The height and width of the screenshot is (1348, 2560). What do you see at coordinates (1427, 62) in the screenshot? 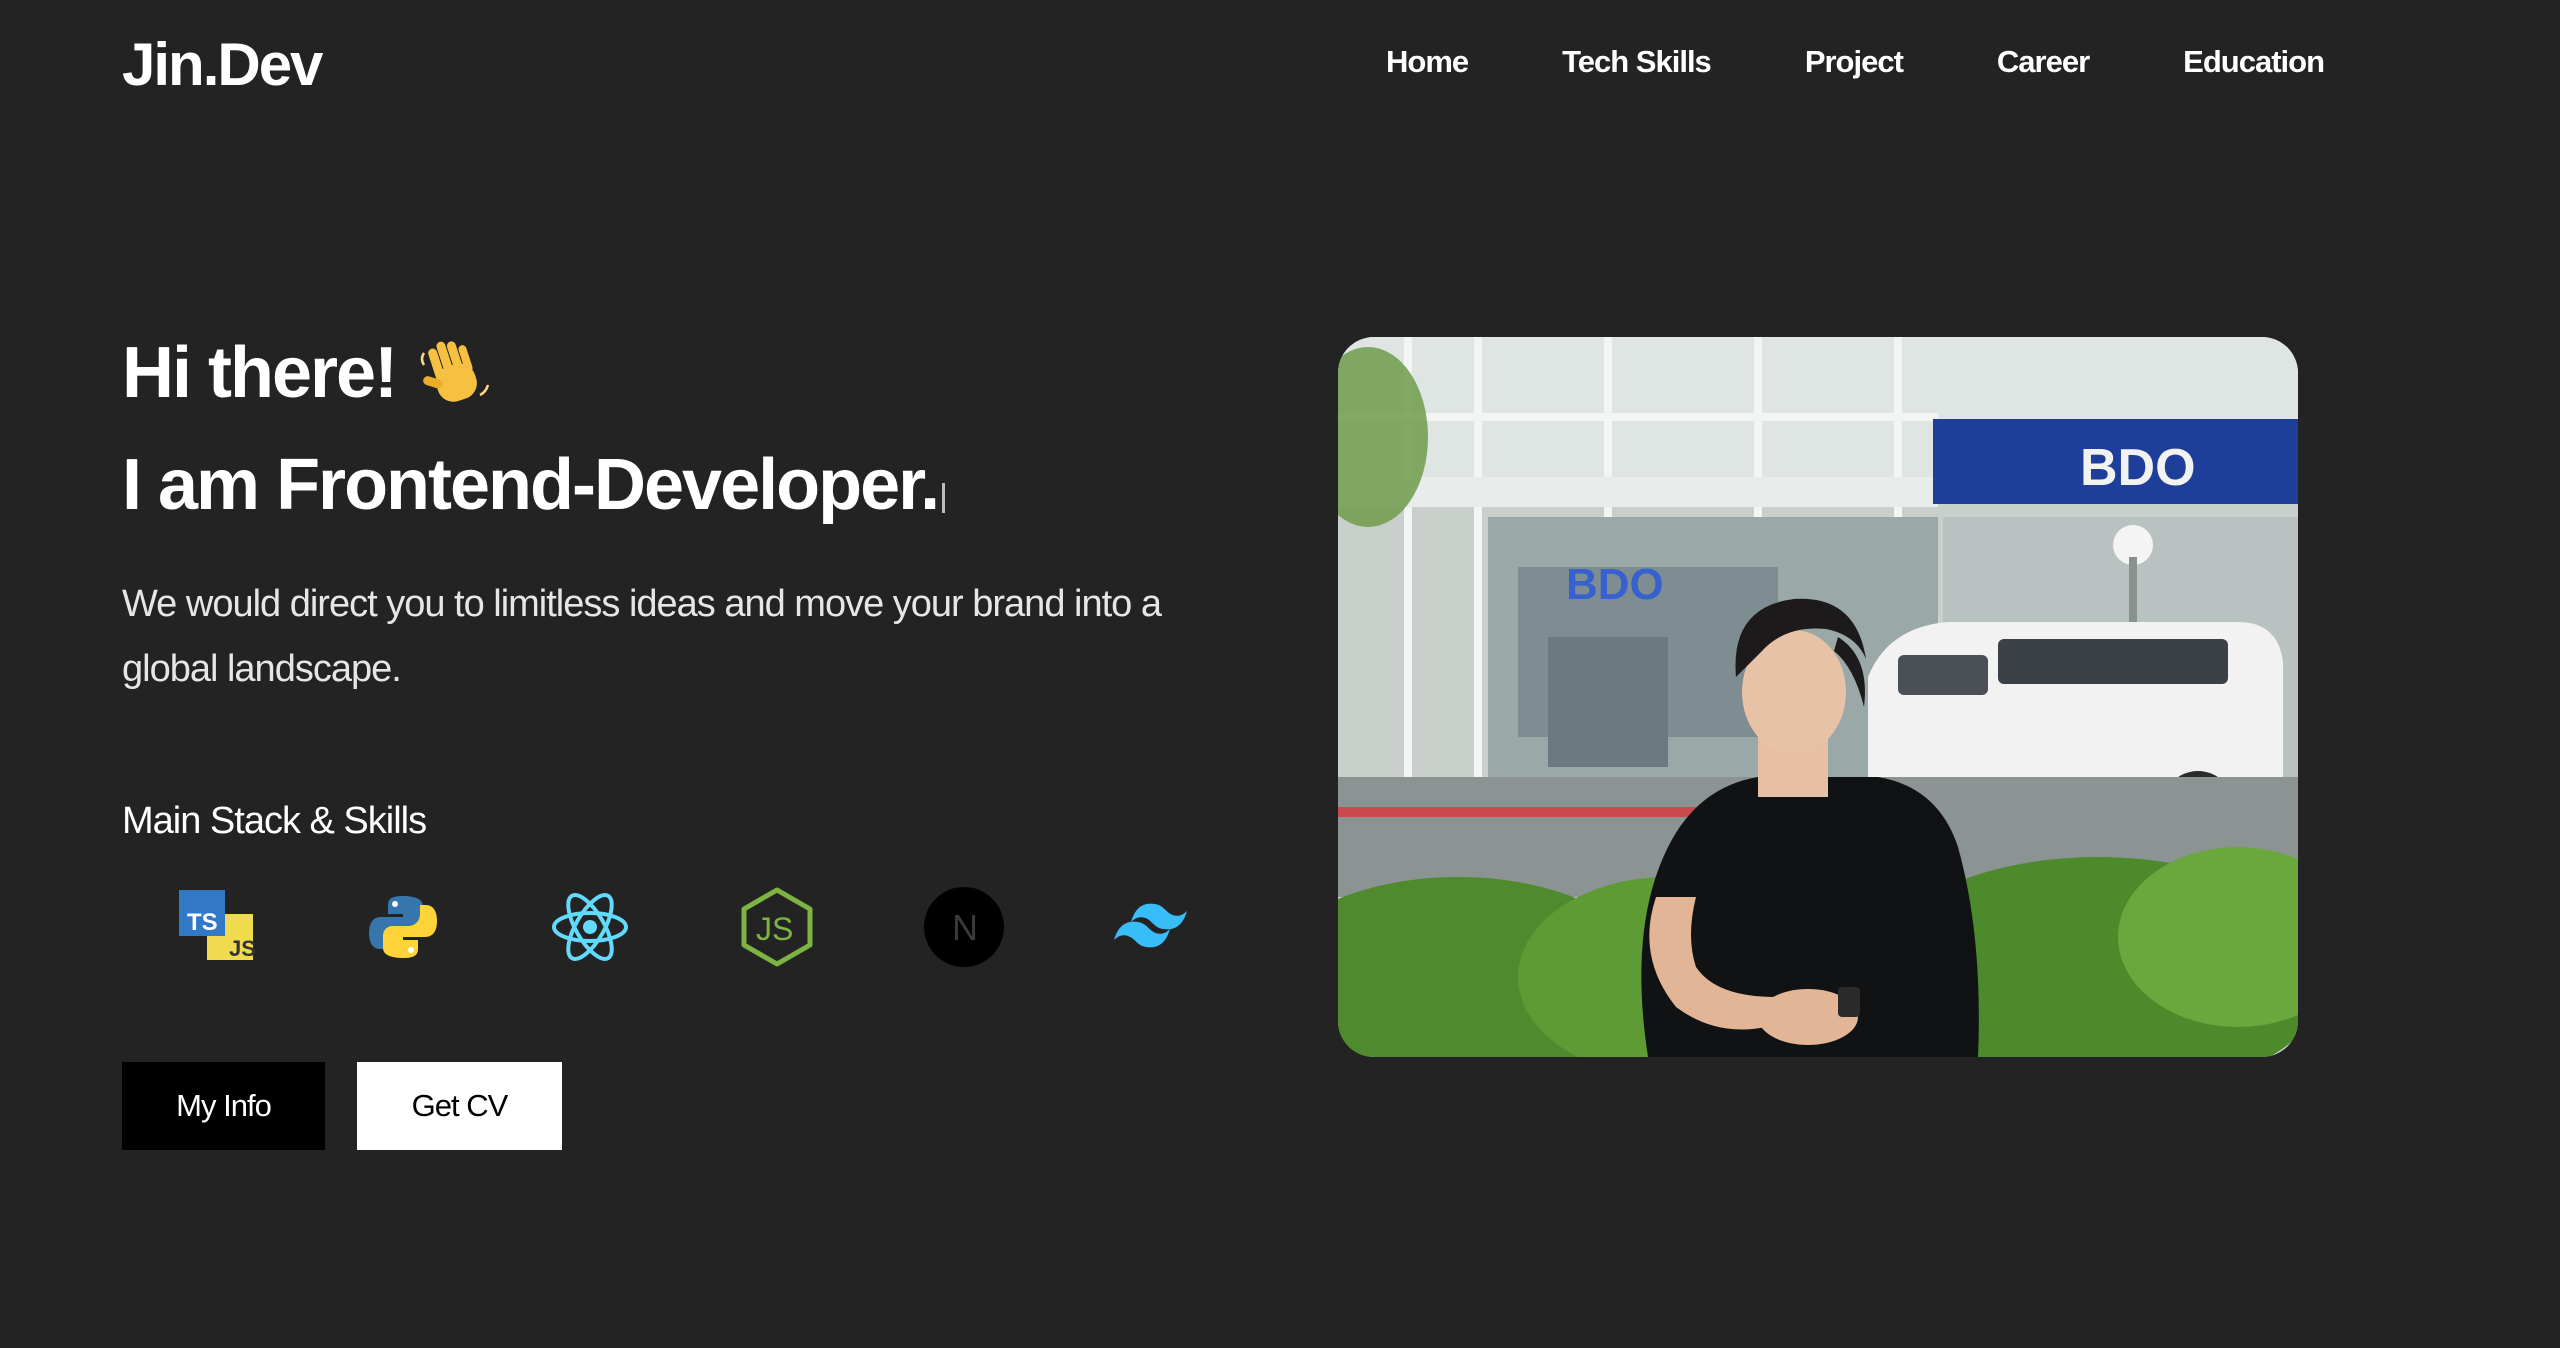
I see `nav-home: Home` at bounding box center [1427, 62].